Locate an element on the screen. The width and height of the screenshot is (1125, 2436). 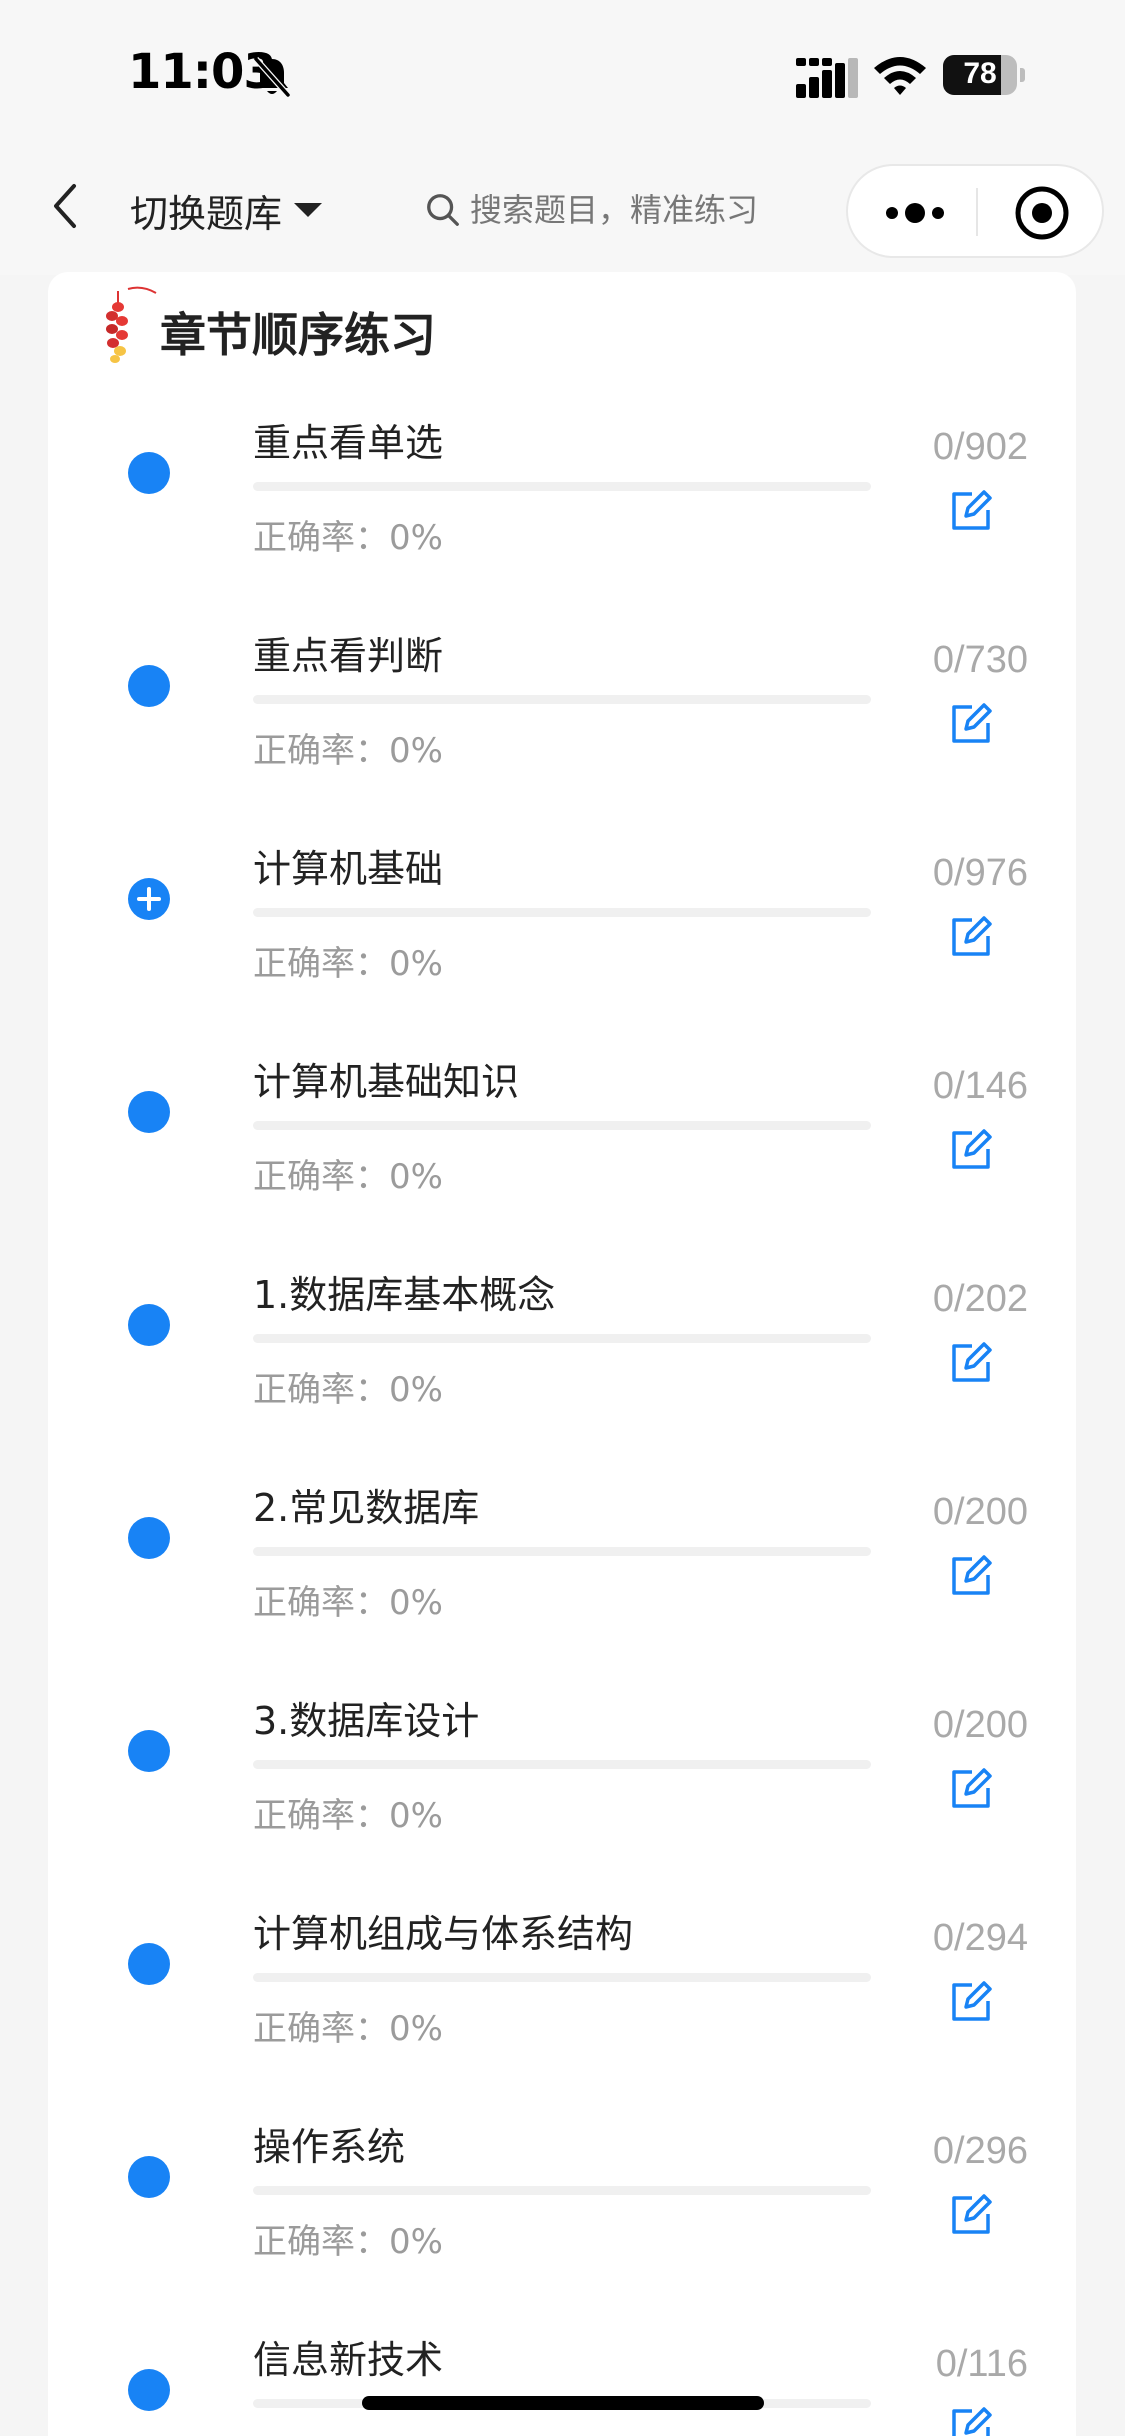
battery-indicator: 78 is located at coordinates (984, 75).